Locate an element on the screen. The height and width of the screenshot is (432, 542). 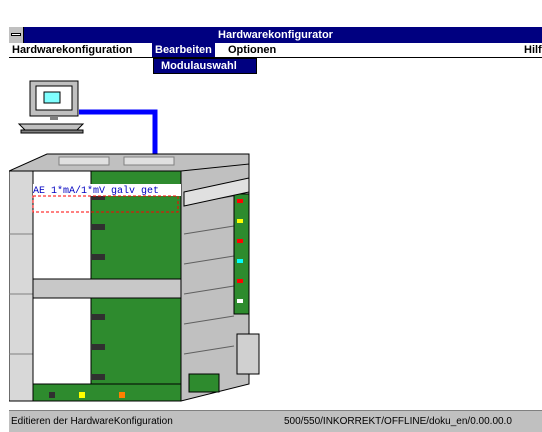
menu-item-modulauswahl: Modulauswahl is located at coordinates (205, 66).